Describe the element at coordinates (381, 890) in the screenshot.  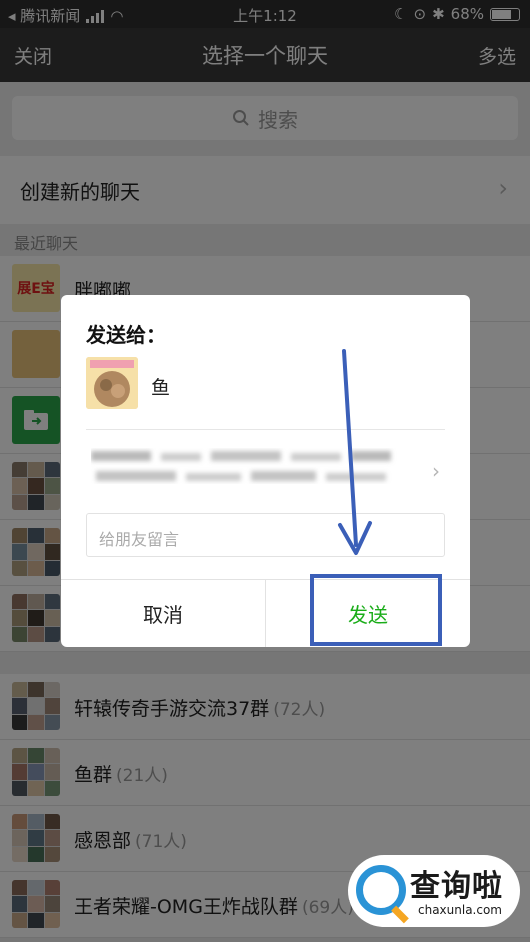
I see `magnifier-logo-icon` at that location.